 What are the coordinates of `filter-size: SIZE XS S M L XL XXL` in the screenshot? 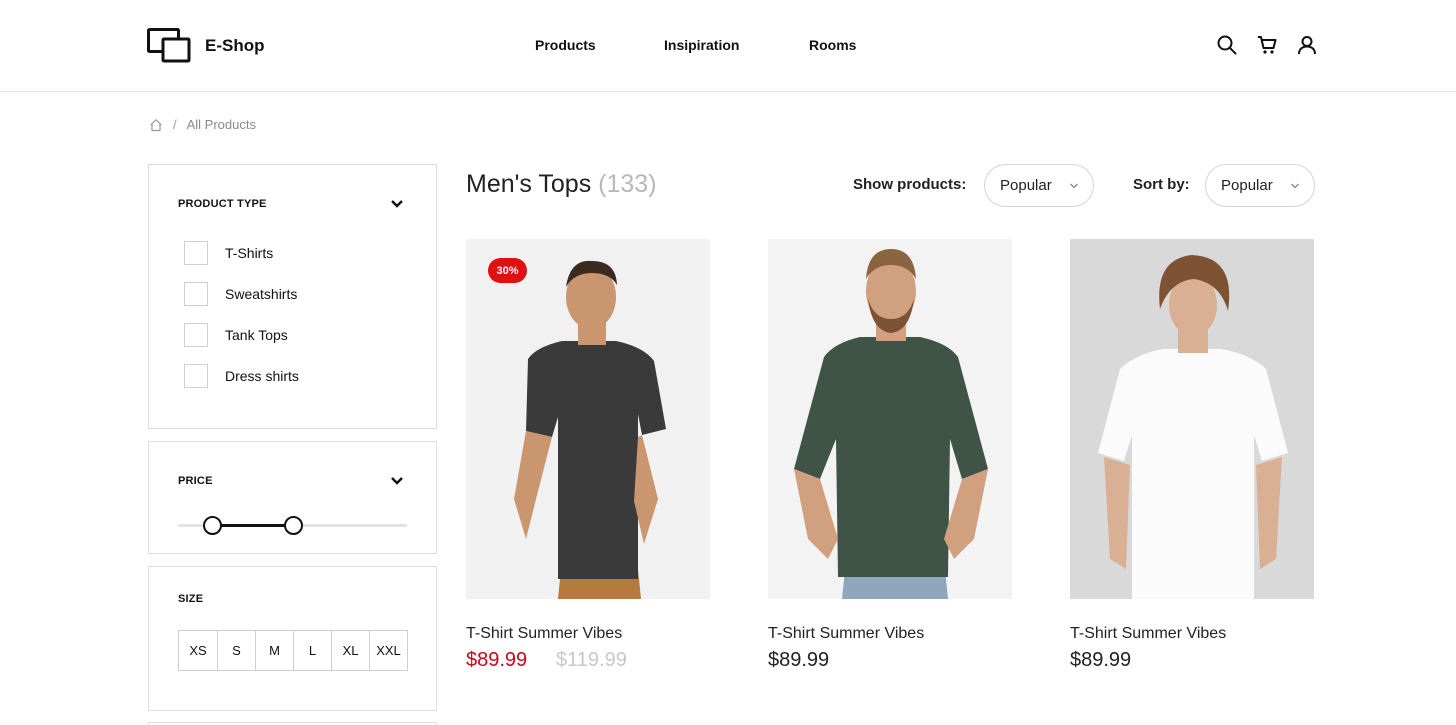 It's located at (292, 638).